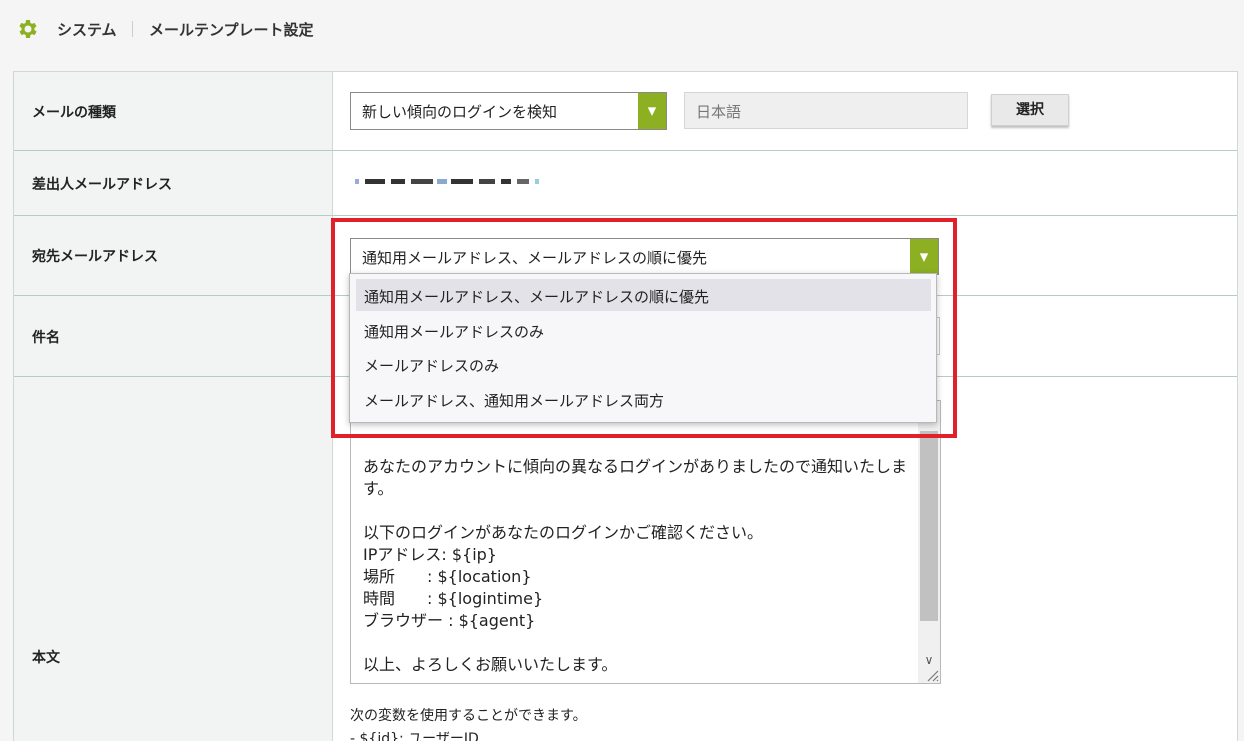 This screenshot has height=741, width=1244. What do you see at coordinates (46, 658) in the screenshot?
I see `body-label: 本文` at bounding box center [46, 658].